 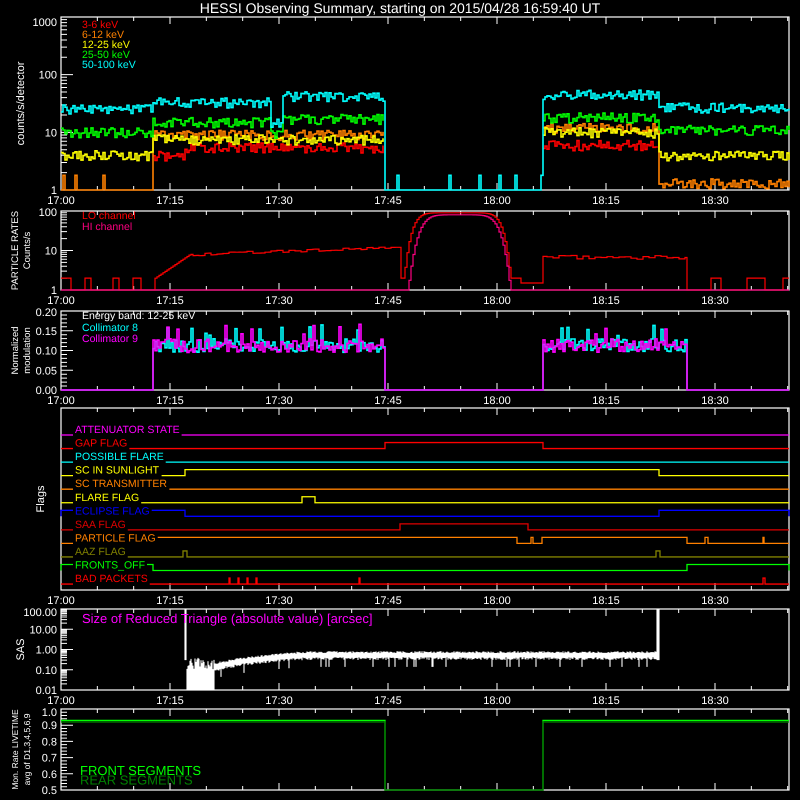 I want to click on axis-tick-label: 0.7, so click(x=49, y=758).